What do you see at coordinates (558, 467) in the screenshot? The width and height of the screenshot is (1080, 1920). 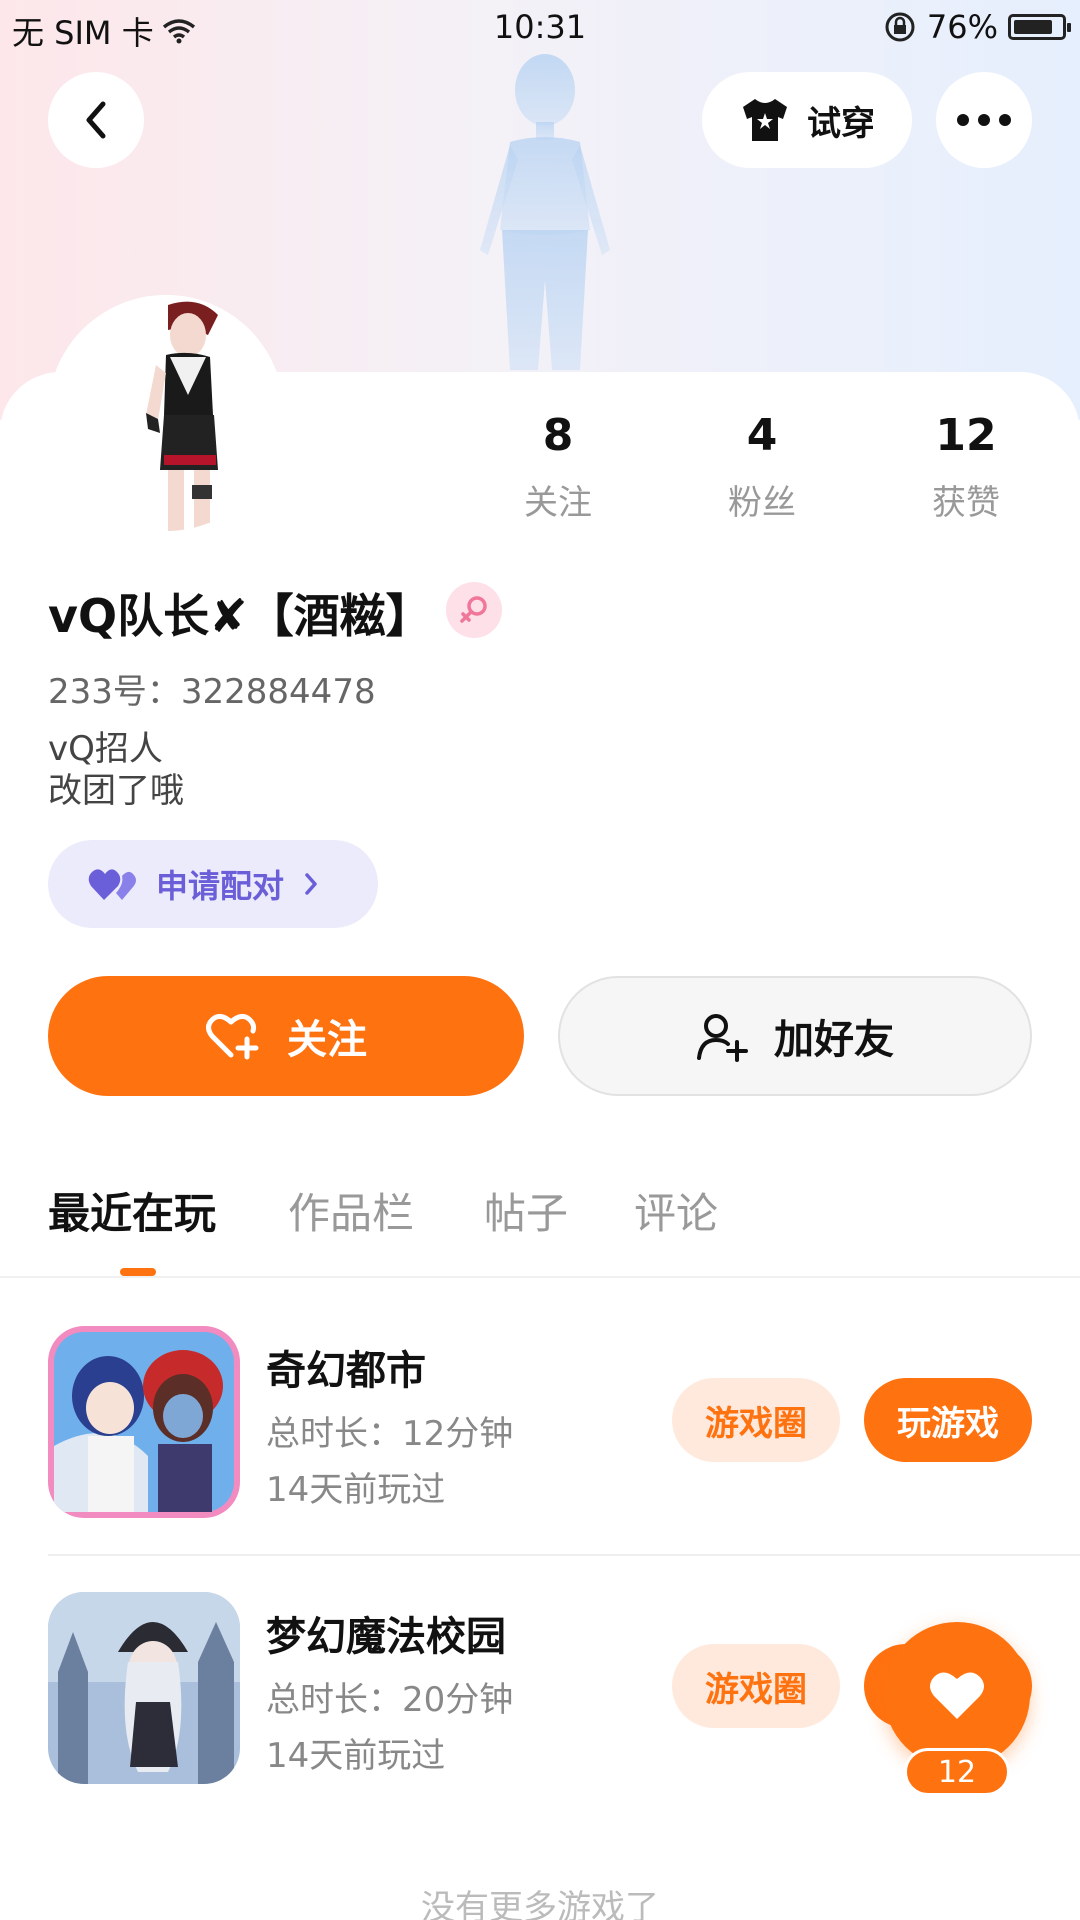 I see `stat-following: 8 关注` at bounding box center [558, 467].